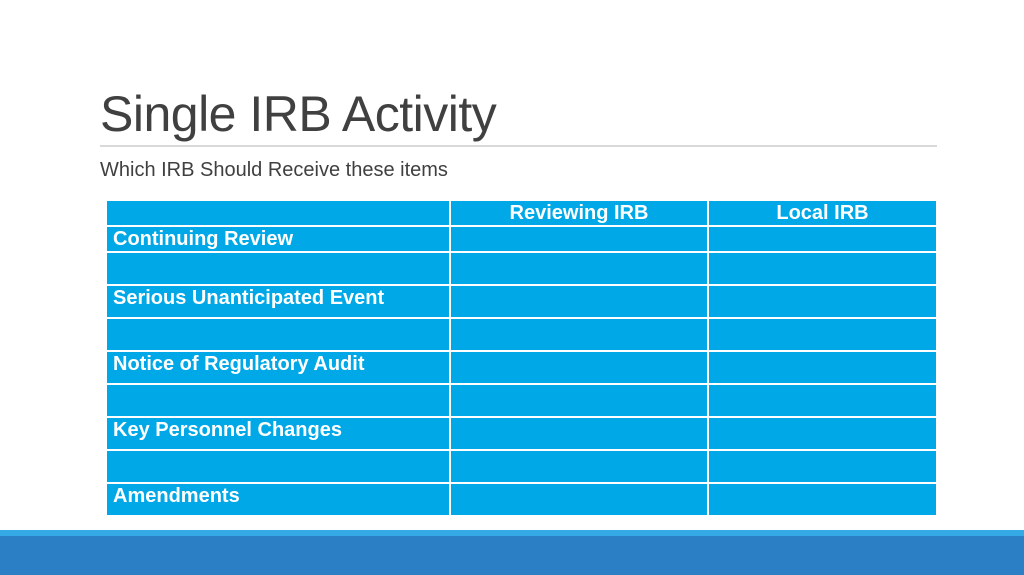  I want to click on table-row: Notice of Regulatory Audit, so click(521, 367).